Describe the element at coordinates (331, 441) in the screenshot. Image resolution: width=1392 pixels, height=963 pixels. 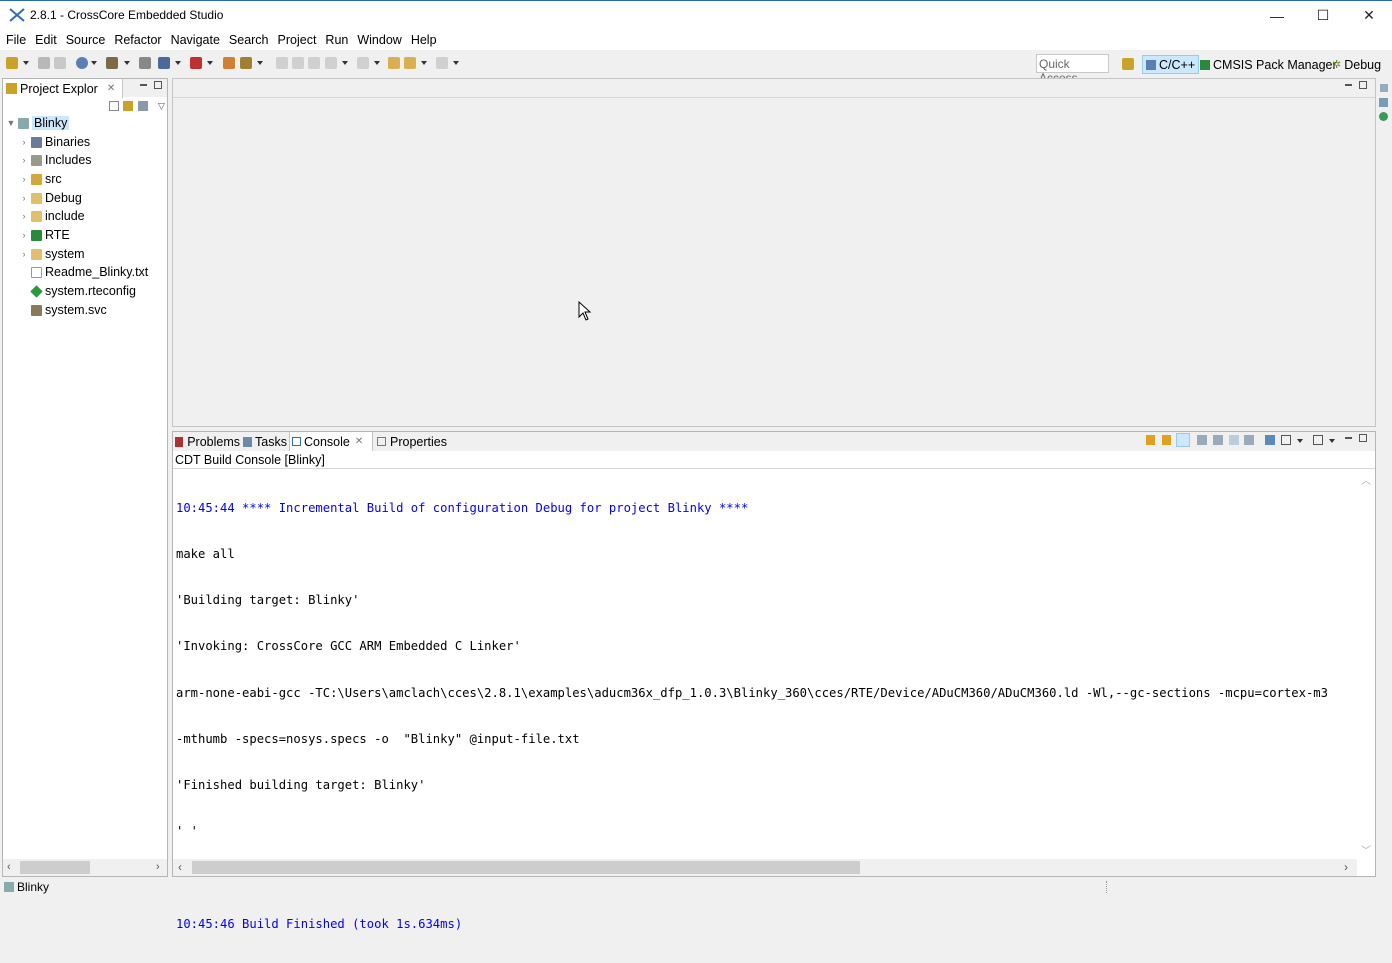
I see `tab-console: Console ✕` at that location.